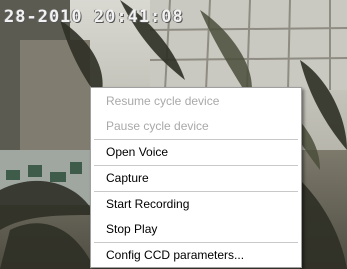 This screenshot has height=269, width=347. I want to click on menu-item-stop-play: Stop Play, so click(196, 229).